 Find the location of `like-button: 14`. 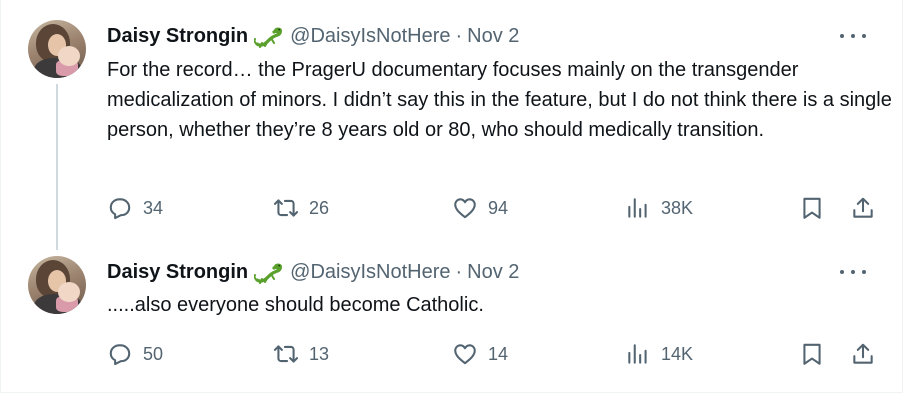

like-button: 14 is located at coordinates (480, 354).